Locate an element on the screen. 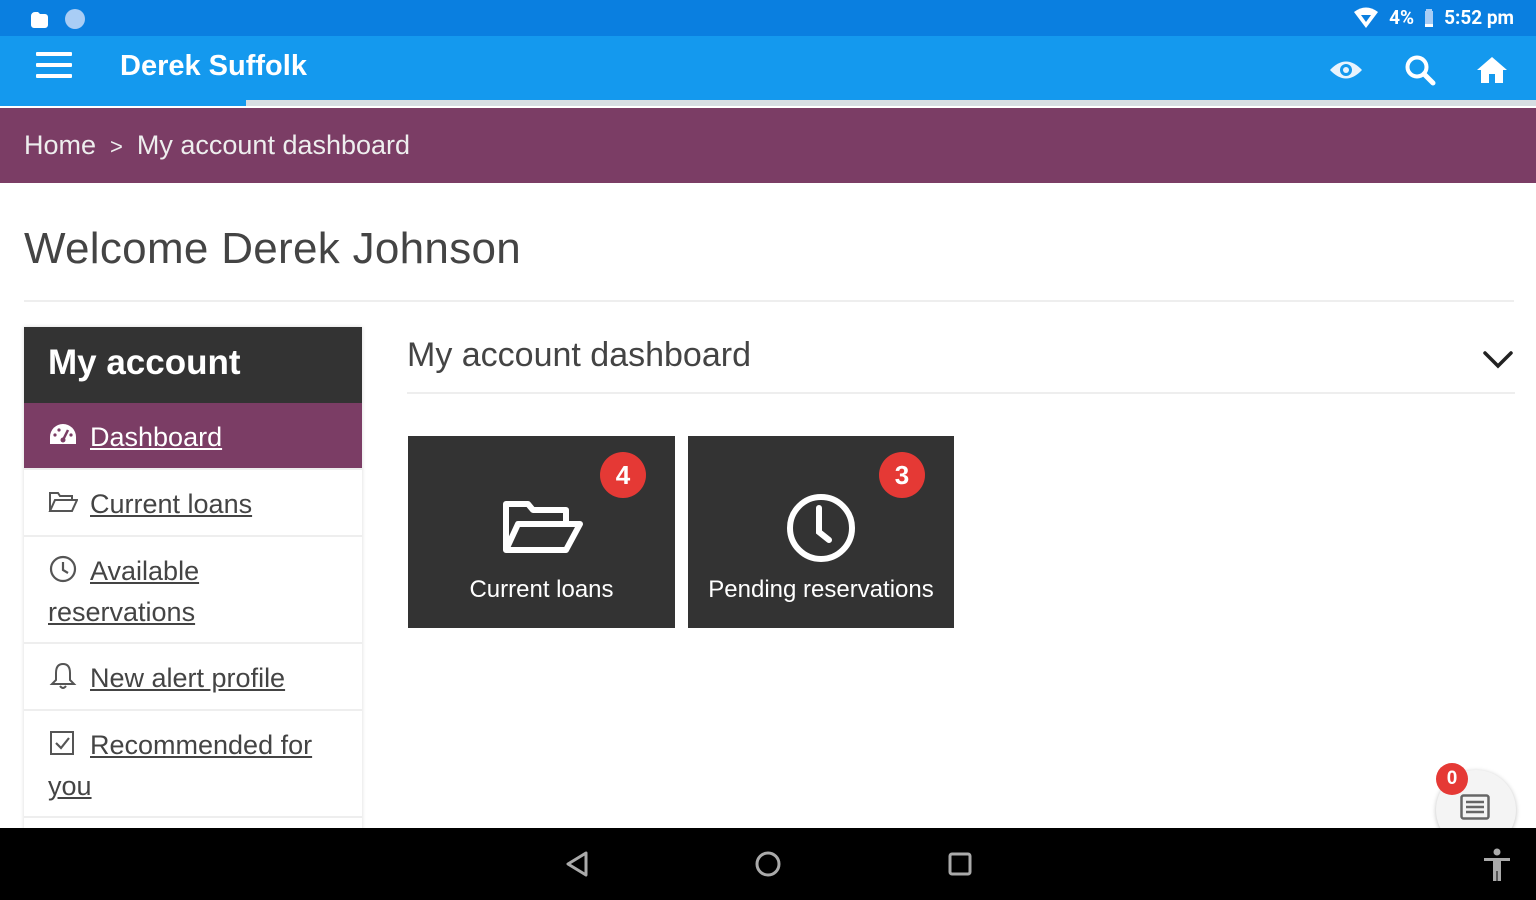 This screenshot has width=1536, height=900. loans-count-badge: 4 is located at coordinates (623, 475).